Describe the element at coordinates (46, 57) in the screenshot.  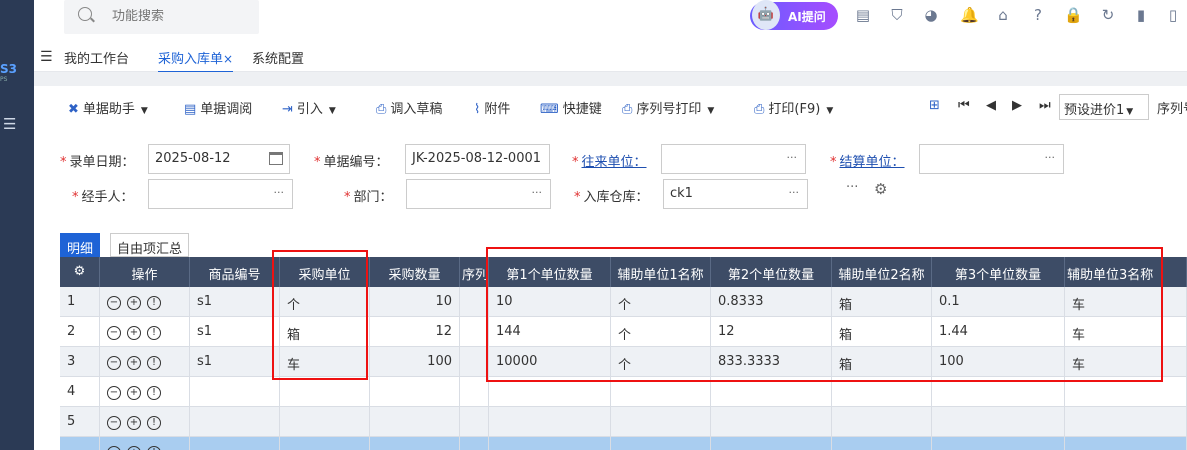
I see `tab-menu-icon: ☰` at that location.